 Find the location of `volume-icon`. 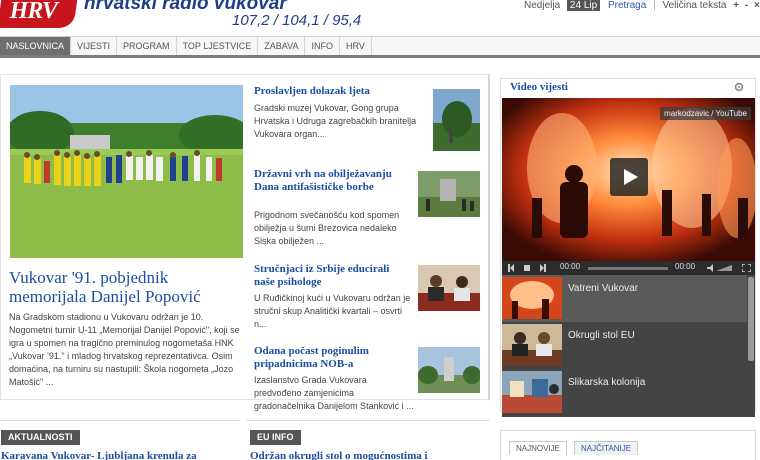

volume-icon is located at coordinates (720, 268).